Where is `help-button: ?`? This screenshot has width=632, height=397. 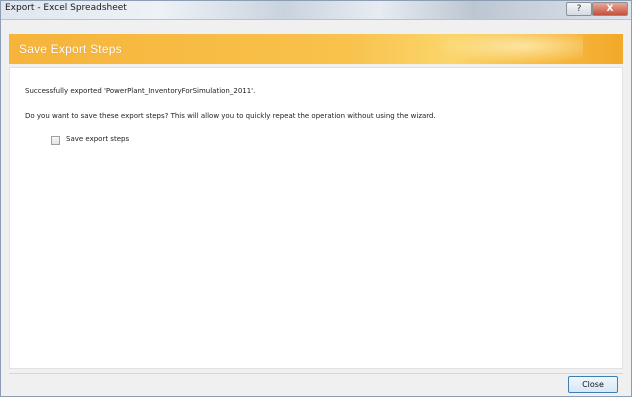
help-button: ? is located at coordinates (579, 9).